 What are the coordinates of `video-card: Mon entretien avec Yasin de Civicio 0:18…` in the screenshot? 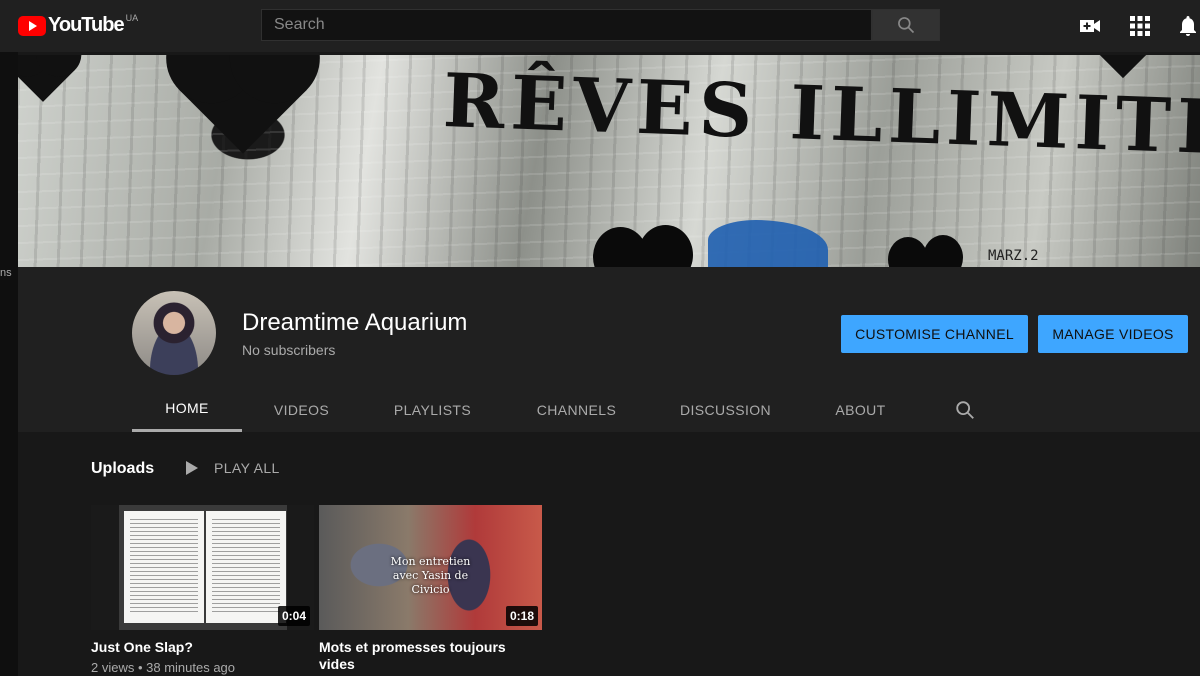 It's located at (430, 589).